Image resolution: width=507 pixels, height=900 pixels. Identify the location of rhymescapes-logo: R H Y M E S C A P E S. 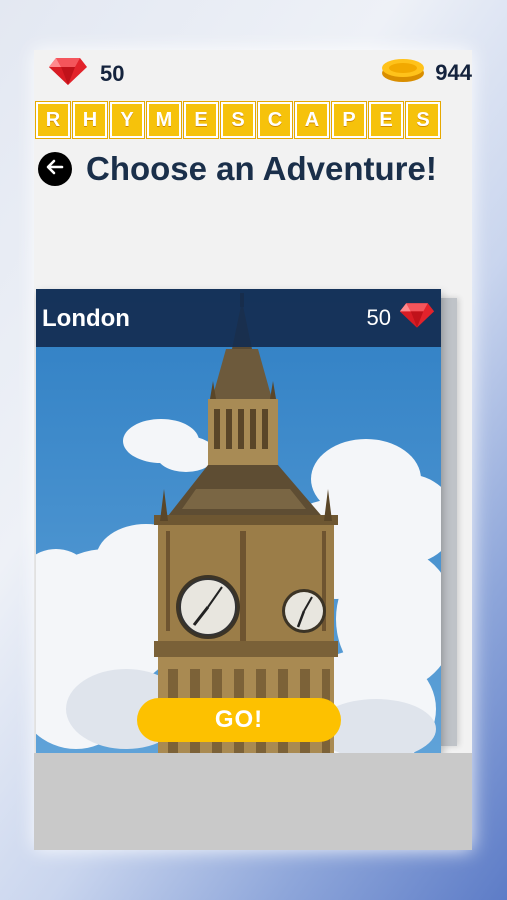
(238, 120).